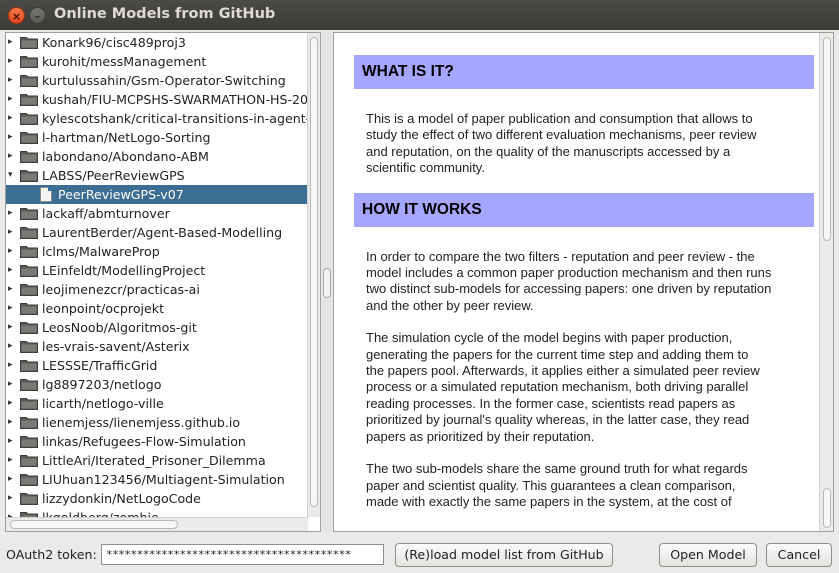  Describe the element at coordinates (157, 175) in the screenshot. I see `tree-folder-item: ▾ LABSS/PeerReviewGPS` at that location.